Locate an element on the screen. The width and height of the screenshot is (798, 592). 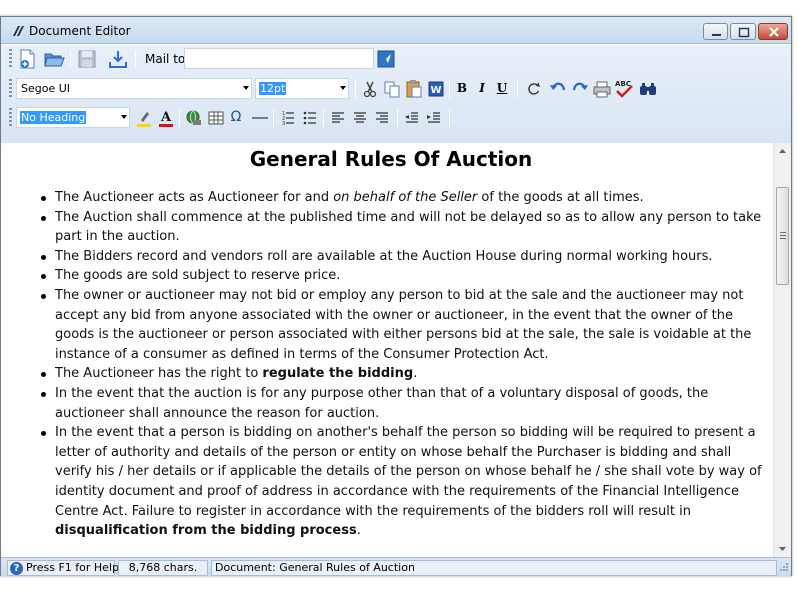
align-center-icon is located at coordinates (360, 118).